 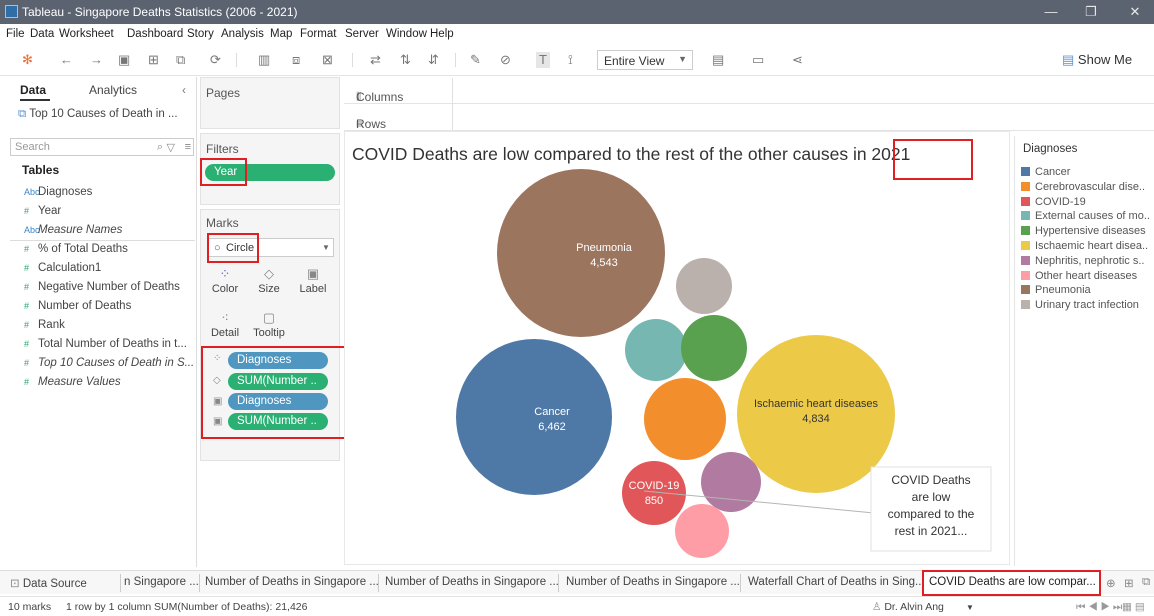 What do you see at coordinates (433, 60) in the screenshot?
I see `sort-desc-icon: ⇵` at bounding box center [433, 60].